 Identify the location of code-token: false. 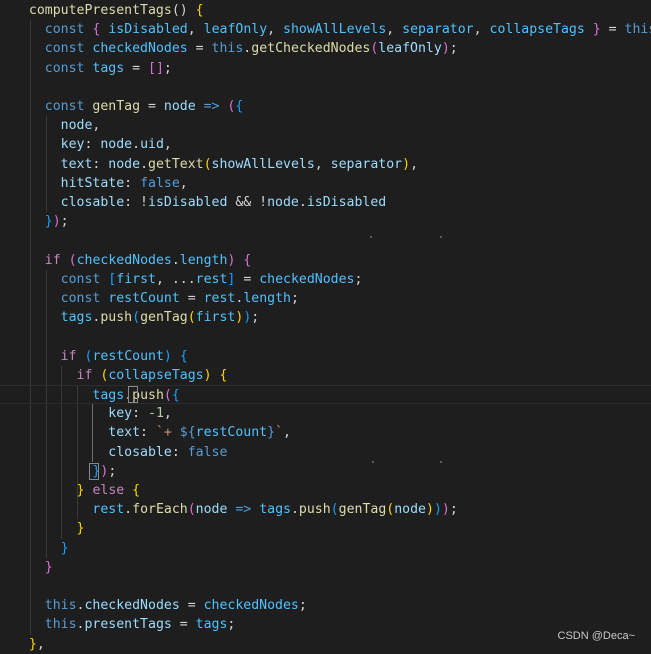
(160, 183).